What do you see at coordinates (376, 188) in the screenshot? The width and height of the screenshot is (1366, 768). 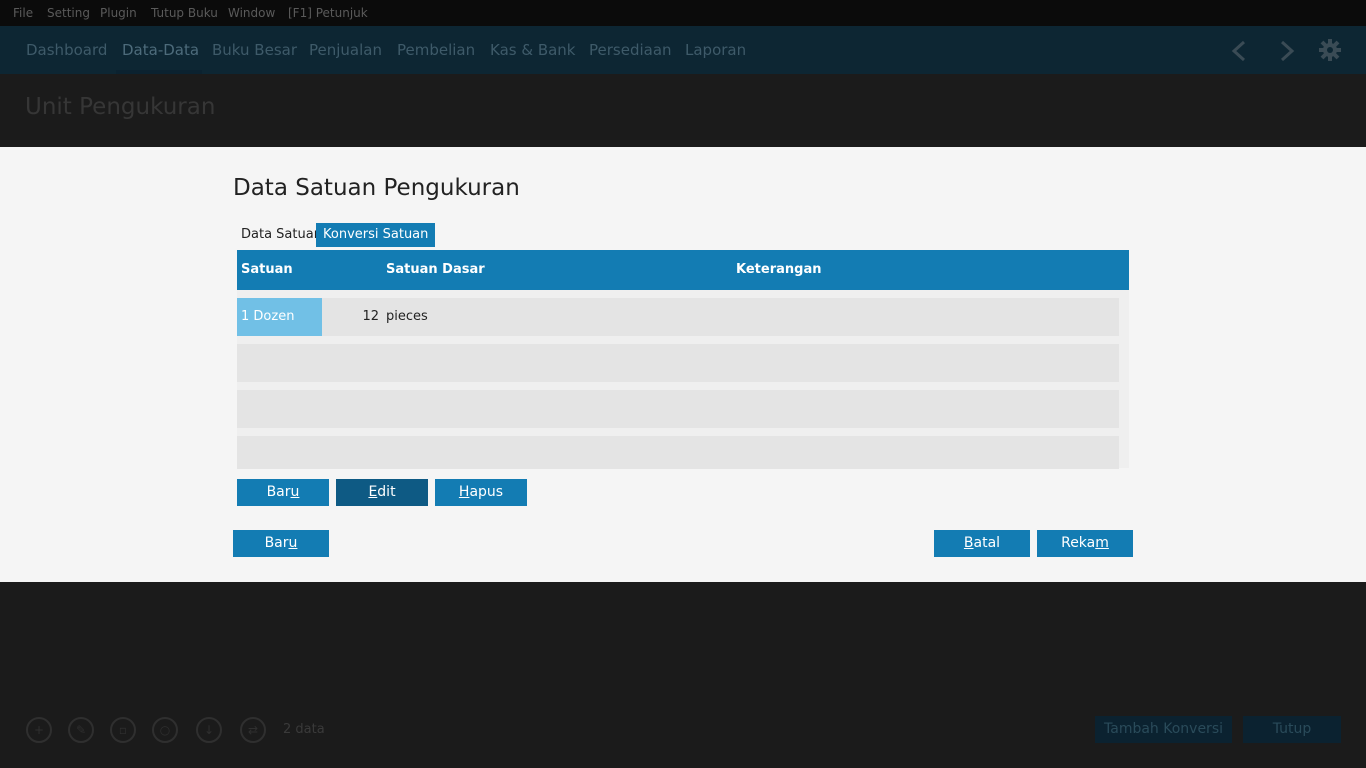 I see `dialog-title: Data Satuan Pengukuran` at bounding box center [376, 188].